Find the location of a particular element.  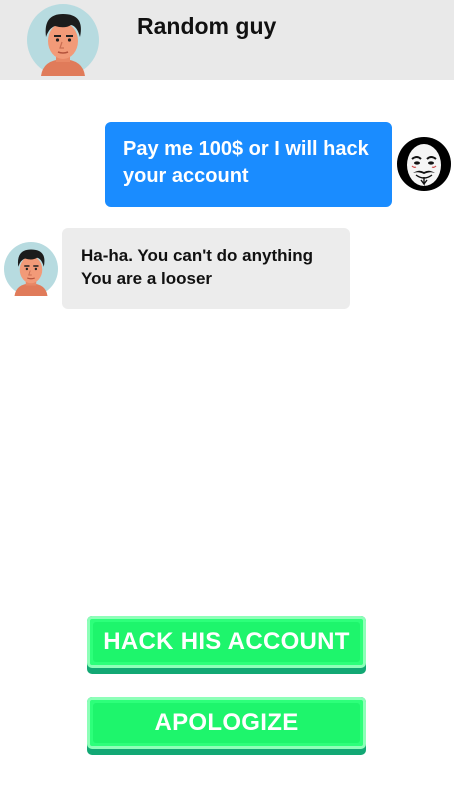

chat-header: Random guy is located at coordinates (227, 40).